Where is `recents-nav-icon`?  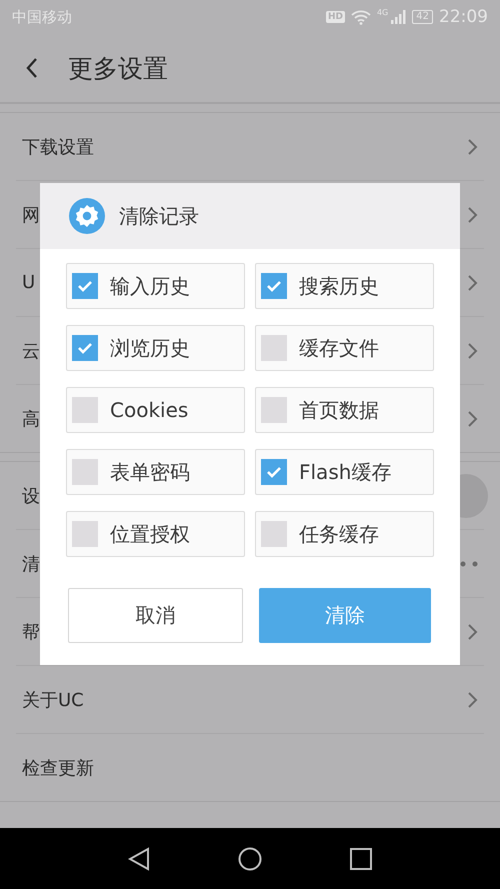
recents-nav-icon is located at coordinates (361, 859).